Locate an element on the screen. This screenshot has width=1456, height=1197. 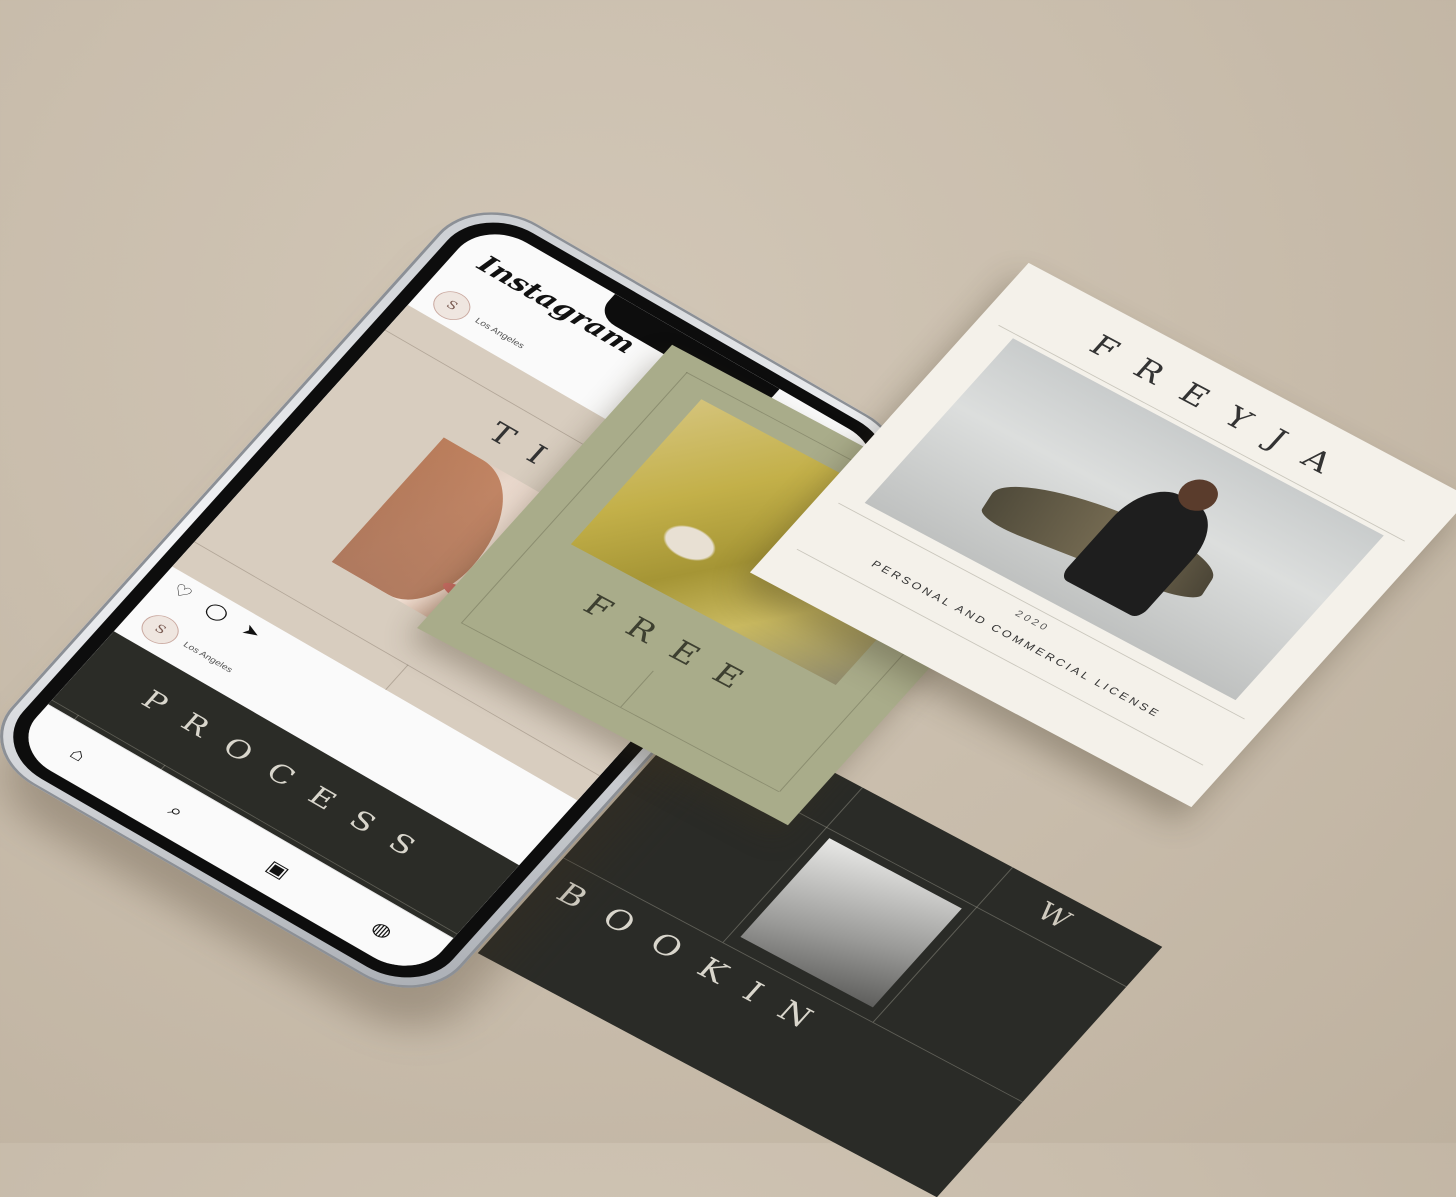
booking-top-letter: W is located at coordinates (1053, 916).